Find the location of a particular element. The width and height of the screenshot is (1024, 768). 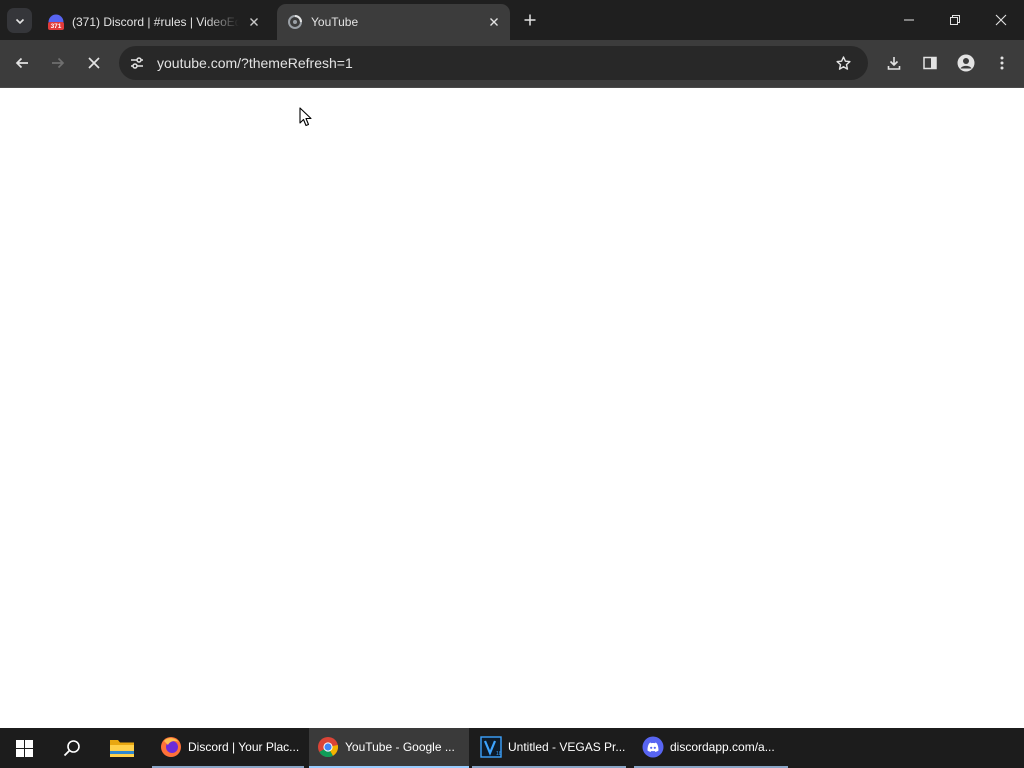

start-button is located at coordinates (24, 748).